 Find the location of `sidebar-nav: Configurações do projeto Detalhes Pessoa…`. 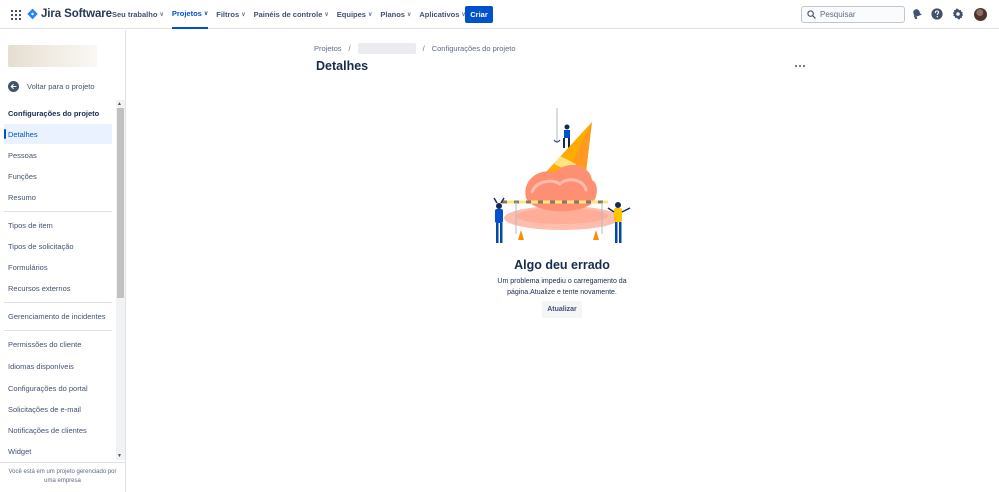

sidebar-nav: Configurações do projeto Detalhes Pessoa… is located at coordinates (58, 280).